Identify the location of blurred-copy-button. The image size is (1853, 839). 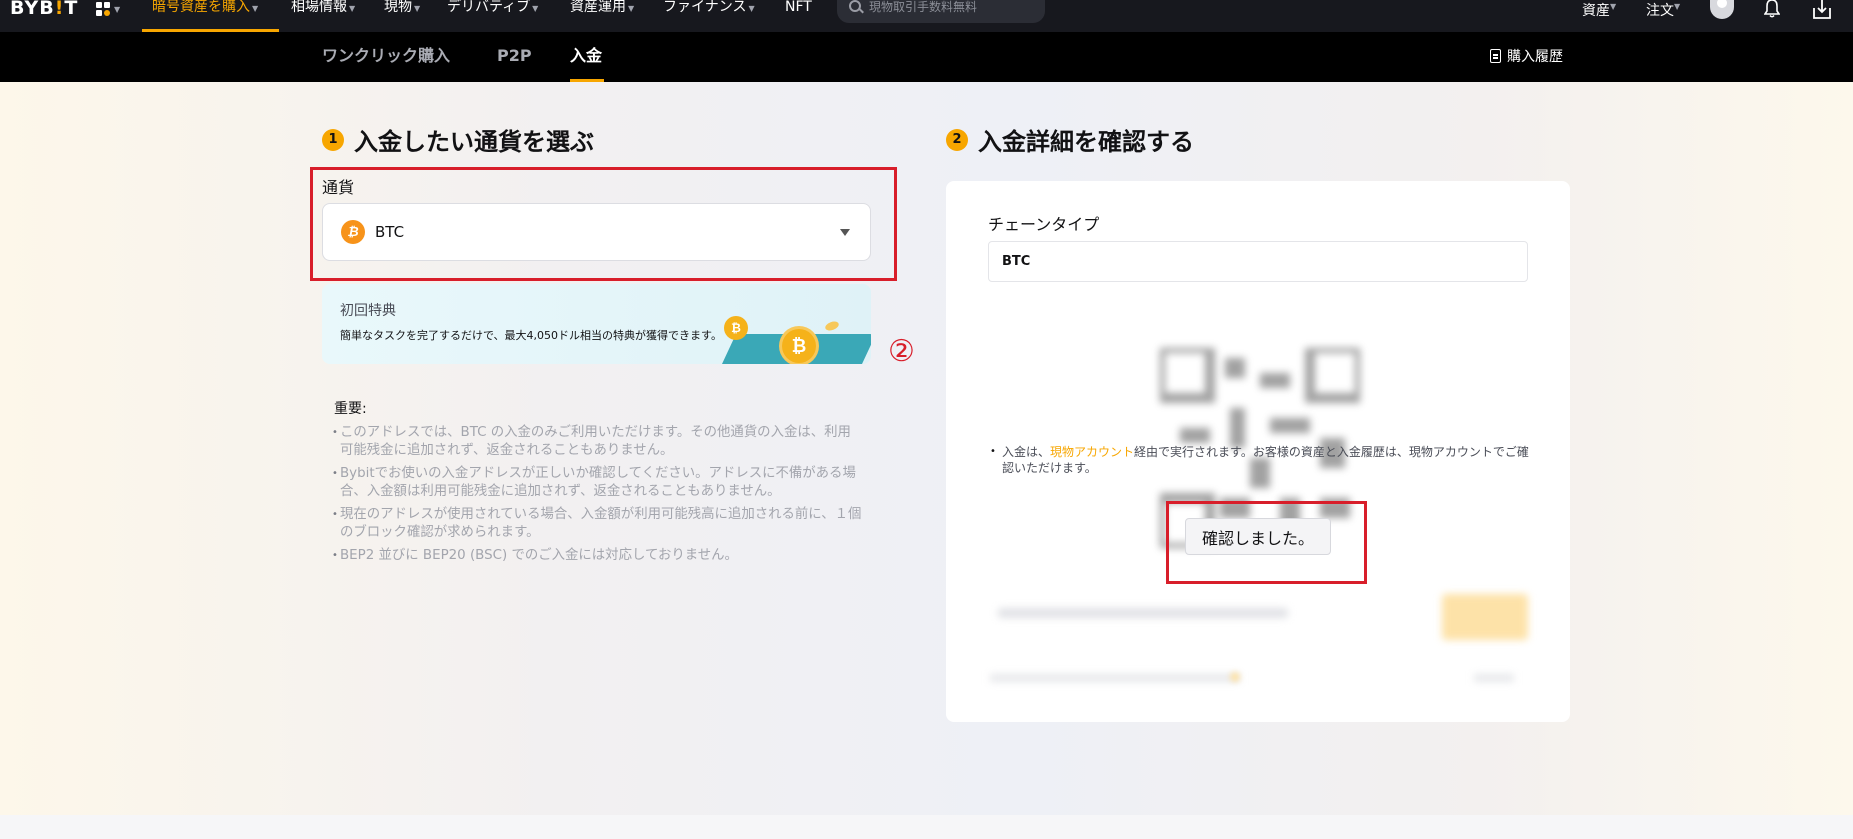
(1485, 617).